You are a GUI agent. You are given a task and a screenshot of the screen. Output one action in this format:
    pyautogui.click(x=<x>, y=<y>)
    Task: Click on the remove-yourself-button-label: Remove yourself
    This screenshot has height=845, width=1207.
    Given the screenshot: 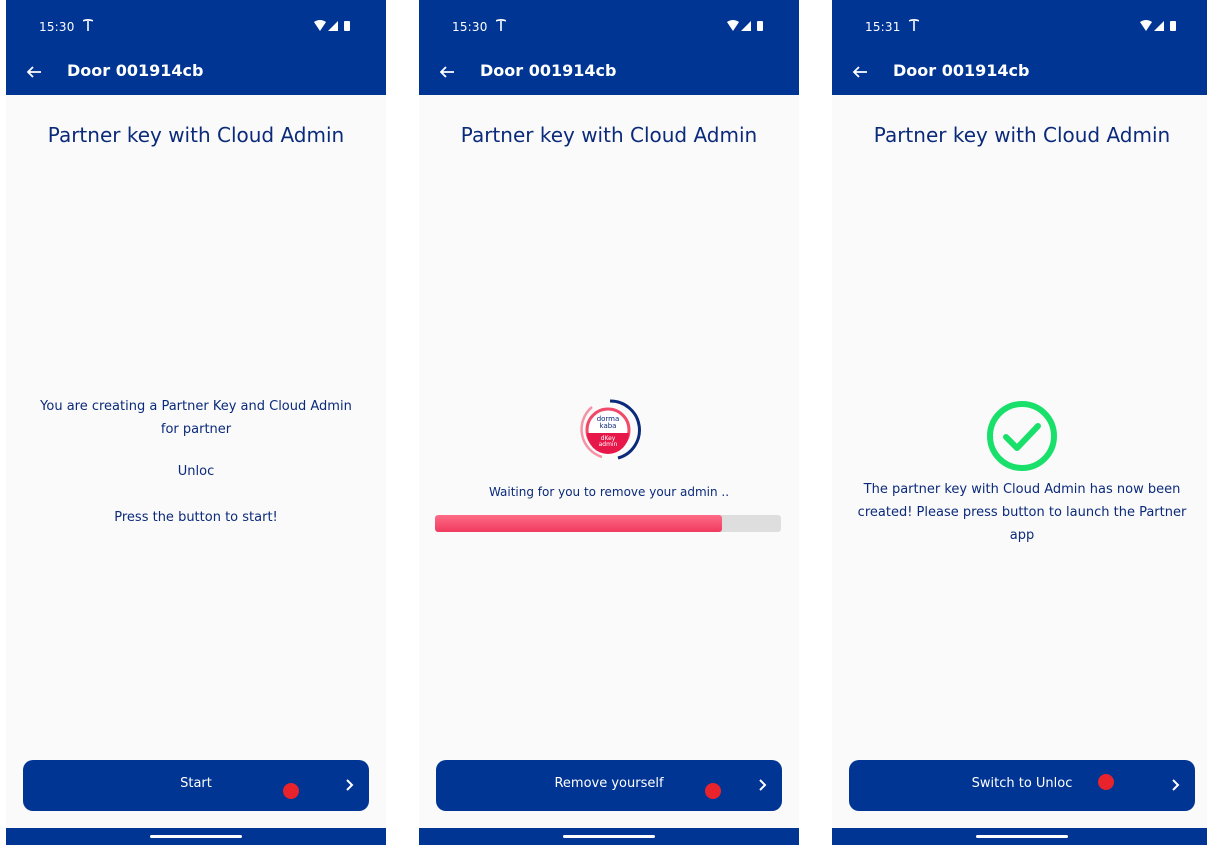 What is the action you would take?
    pyautogui.click(x=609, y=783)
    